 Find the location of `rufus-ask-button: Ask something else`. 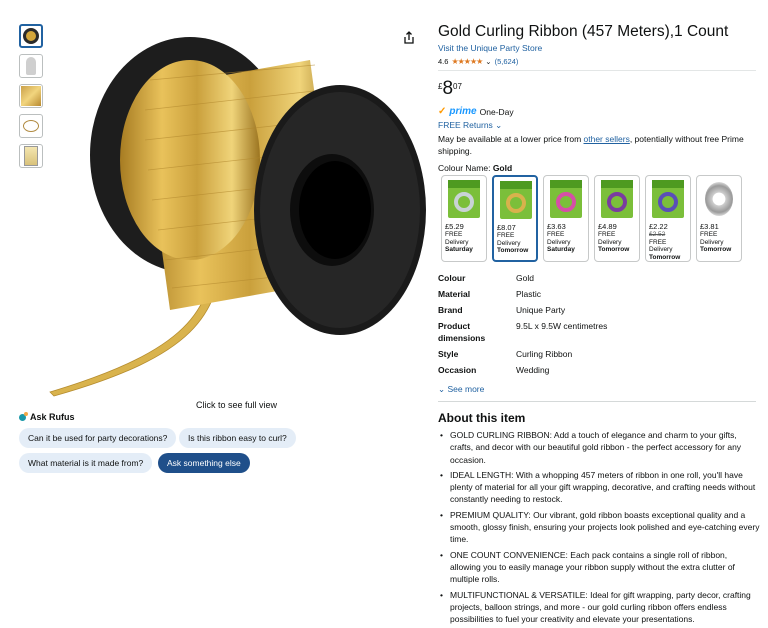

rufus-ask-button: Ask something else is located at coordinates (204, 463).